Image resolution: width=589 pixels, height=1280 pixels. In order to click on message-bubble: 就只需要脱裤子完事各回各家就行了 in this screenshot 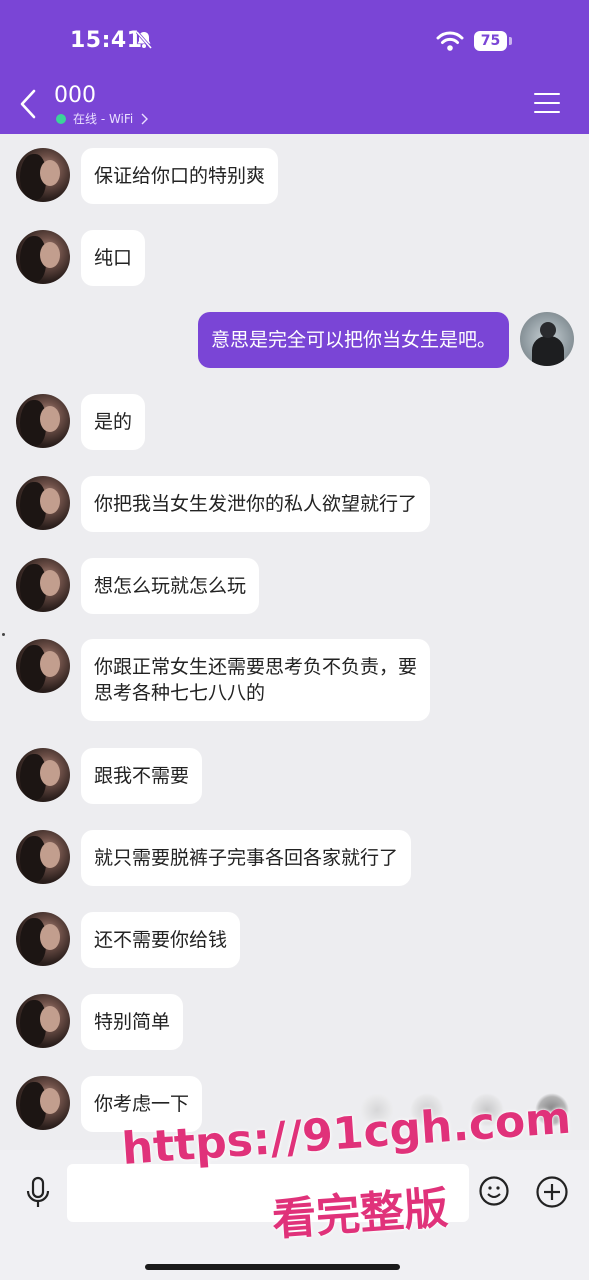, I will do `click(246, 858)`.